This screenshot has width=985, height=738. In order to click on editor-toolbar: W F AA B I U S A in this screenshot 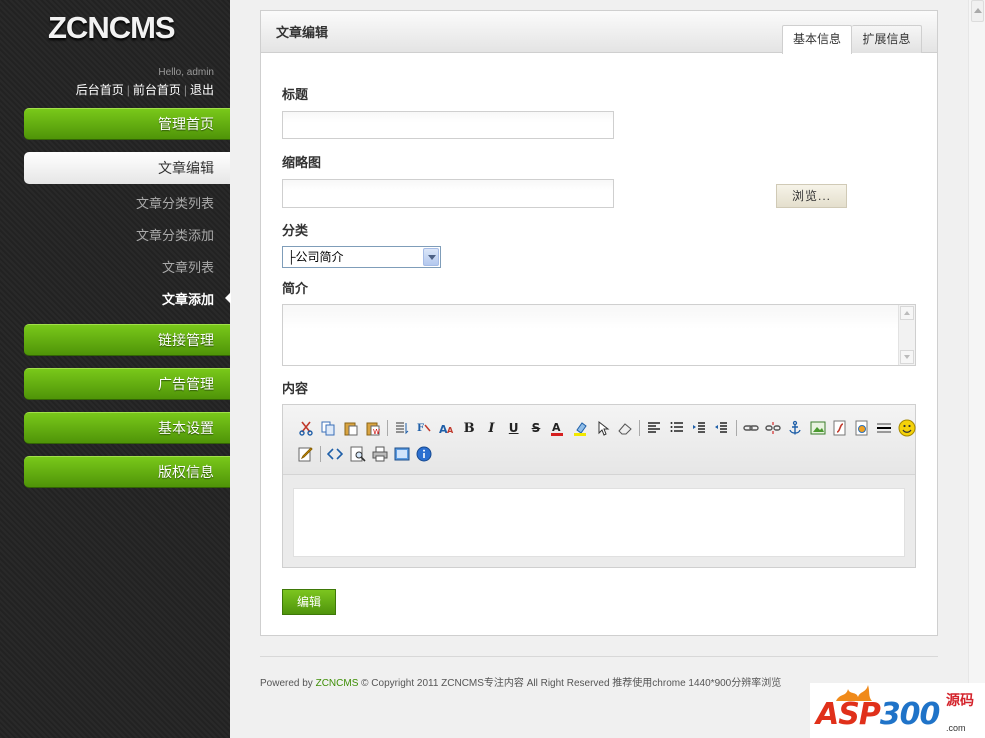, I will do `click(599, 440)`.